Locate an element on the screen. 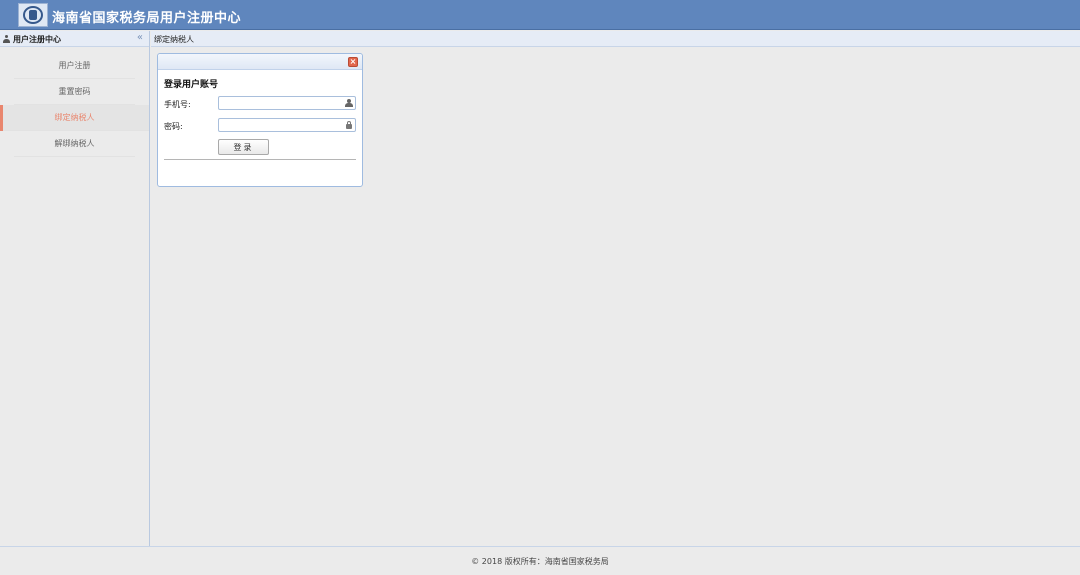 This screenshot has height=575, width=1080. sidebar-nav: 用户注册 重置密码 绑定纳税人 解绑纳税人 is located at coordinates (74, 105).